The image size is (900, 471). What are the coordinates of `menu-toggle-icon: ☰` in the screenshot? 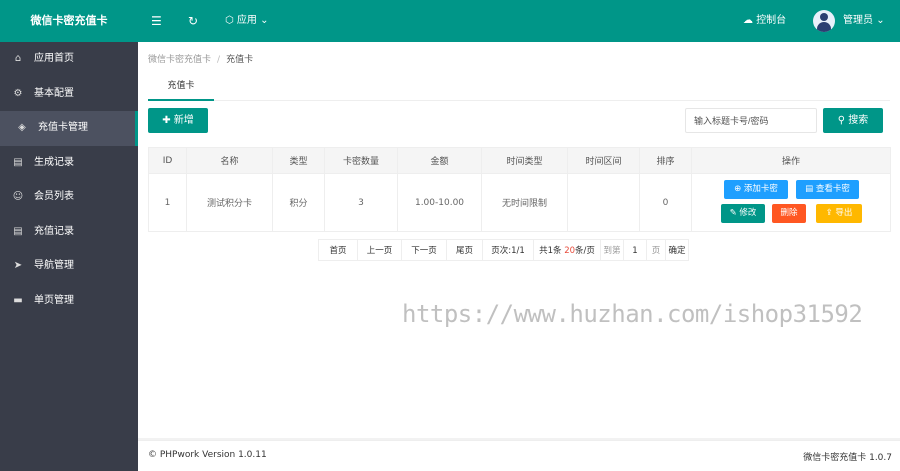 It's located at (156, 21).